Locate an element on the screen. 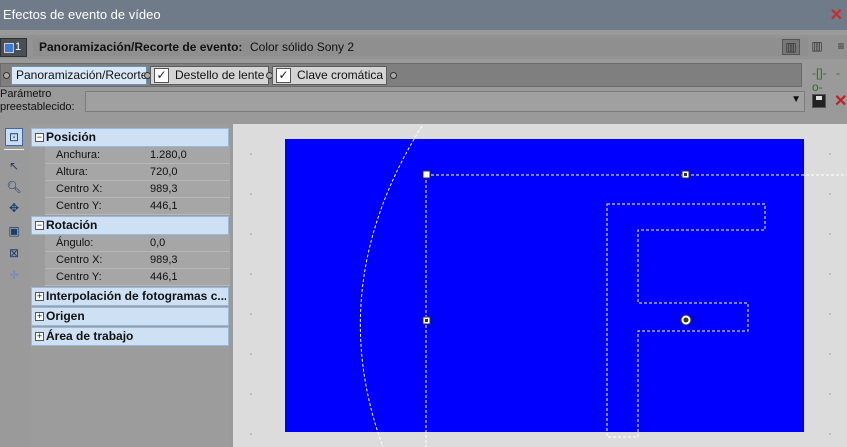 This screenshot has height=447, width=847. title-bar: Efectos de evento de vídeo ✕ is located at coordinates (423, 15).